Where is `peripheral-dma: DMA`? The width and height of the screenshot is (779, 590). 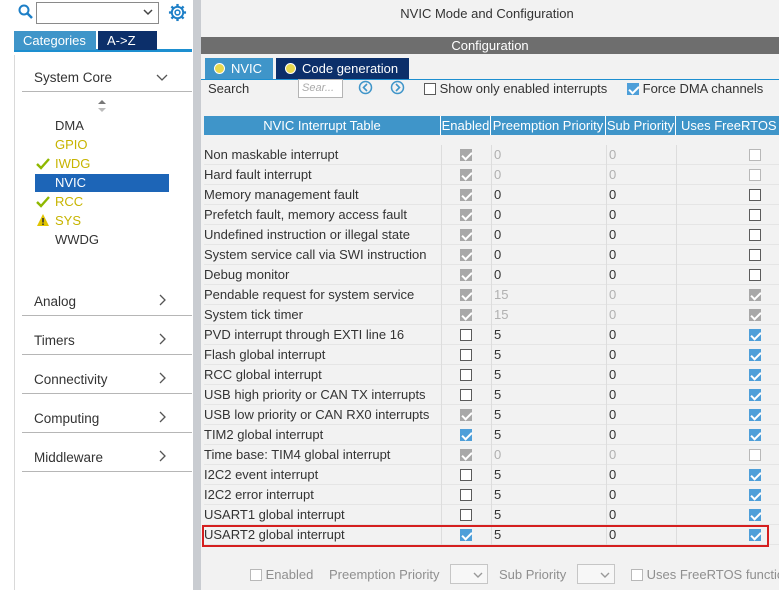 peripheral-dma: DMA is located at coordinates (69, 126).